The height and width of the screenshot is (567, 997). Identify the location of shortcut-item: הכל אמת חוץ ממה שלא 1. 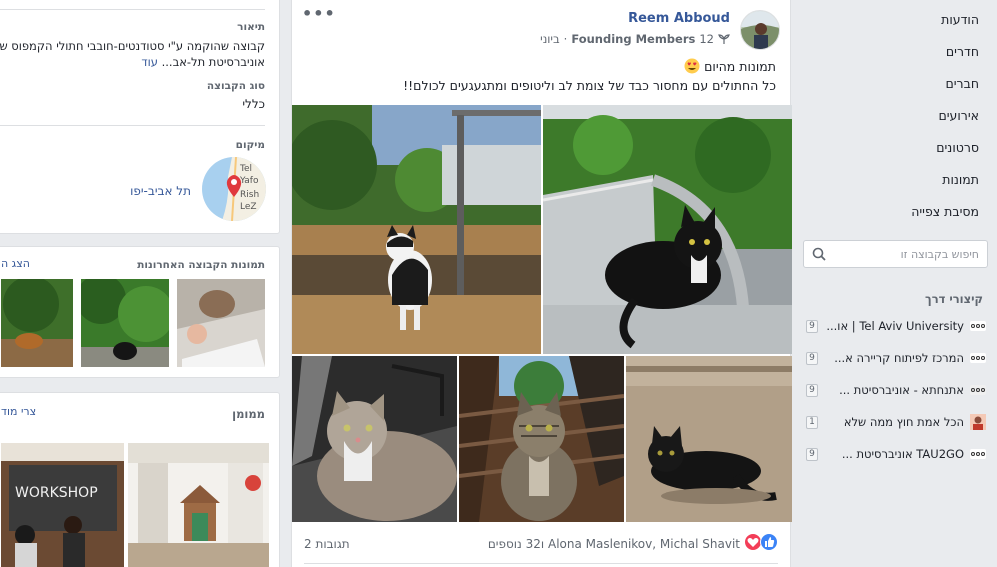
(896, 422).